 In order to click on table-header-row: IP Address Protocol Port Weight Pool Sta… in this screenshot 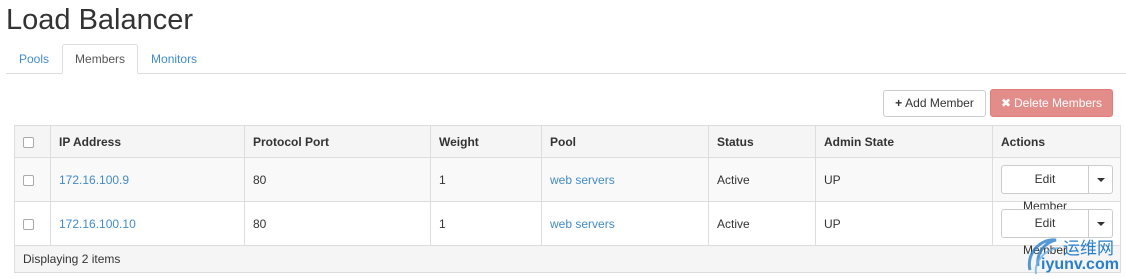, I will do `click(567, 141)`.